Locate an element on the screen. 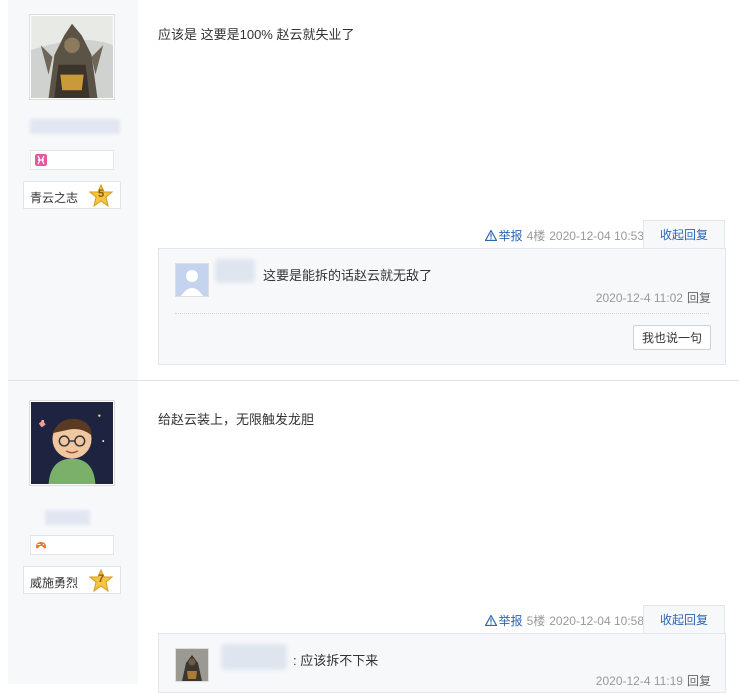  cartoon-boy-avatar-image is located at coordinates (72, 443).